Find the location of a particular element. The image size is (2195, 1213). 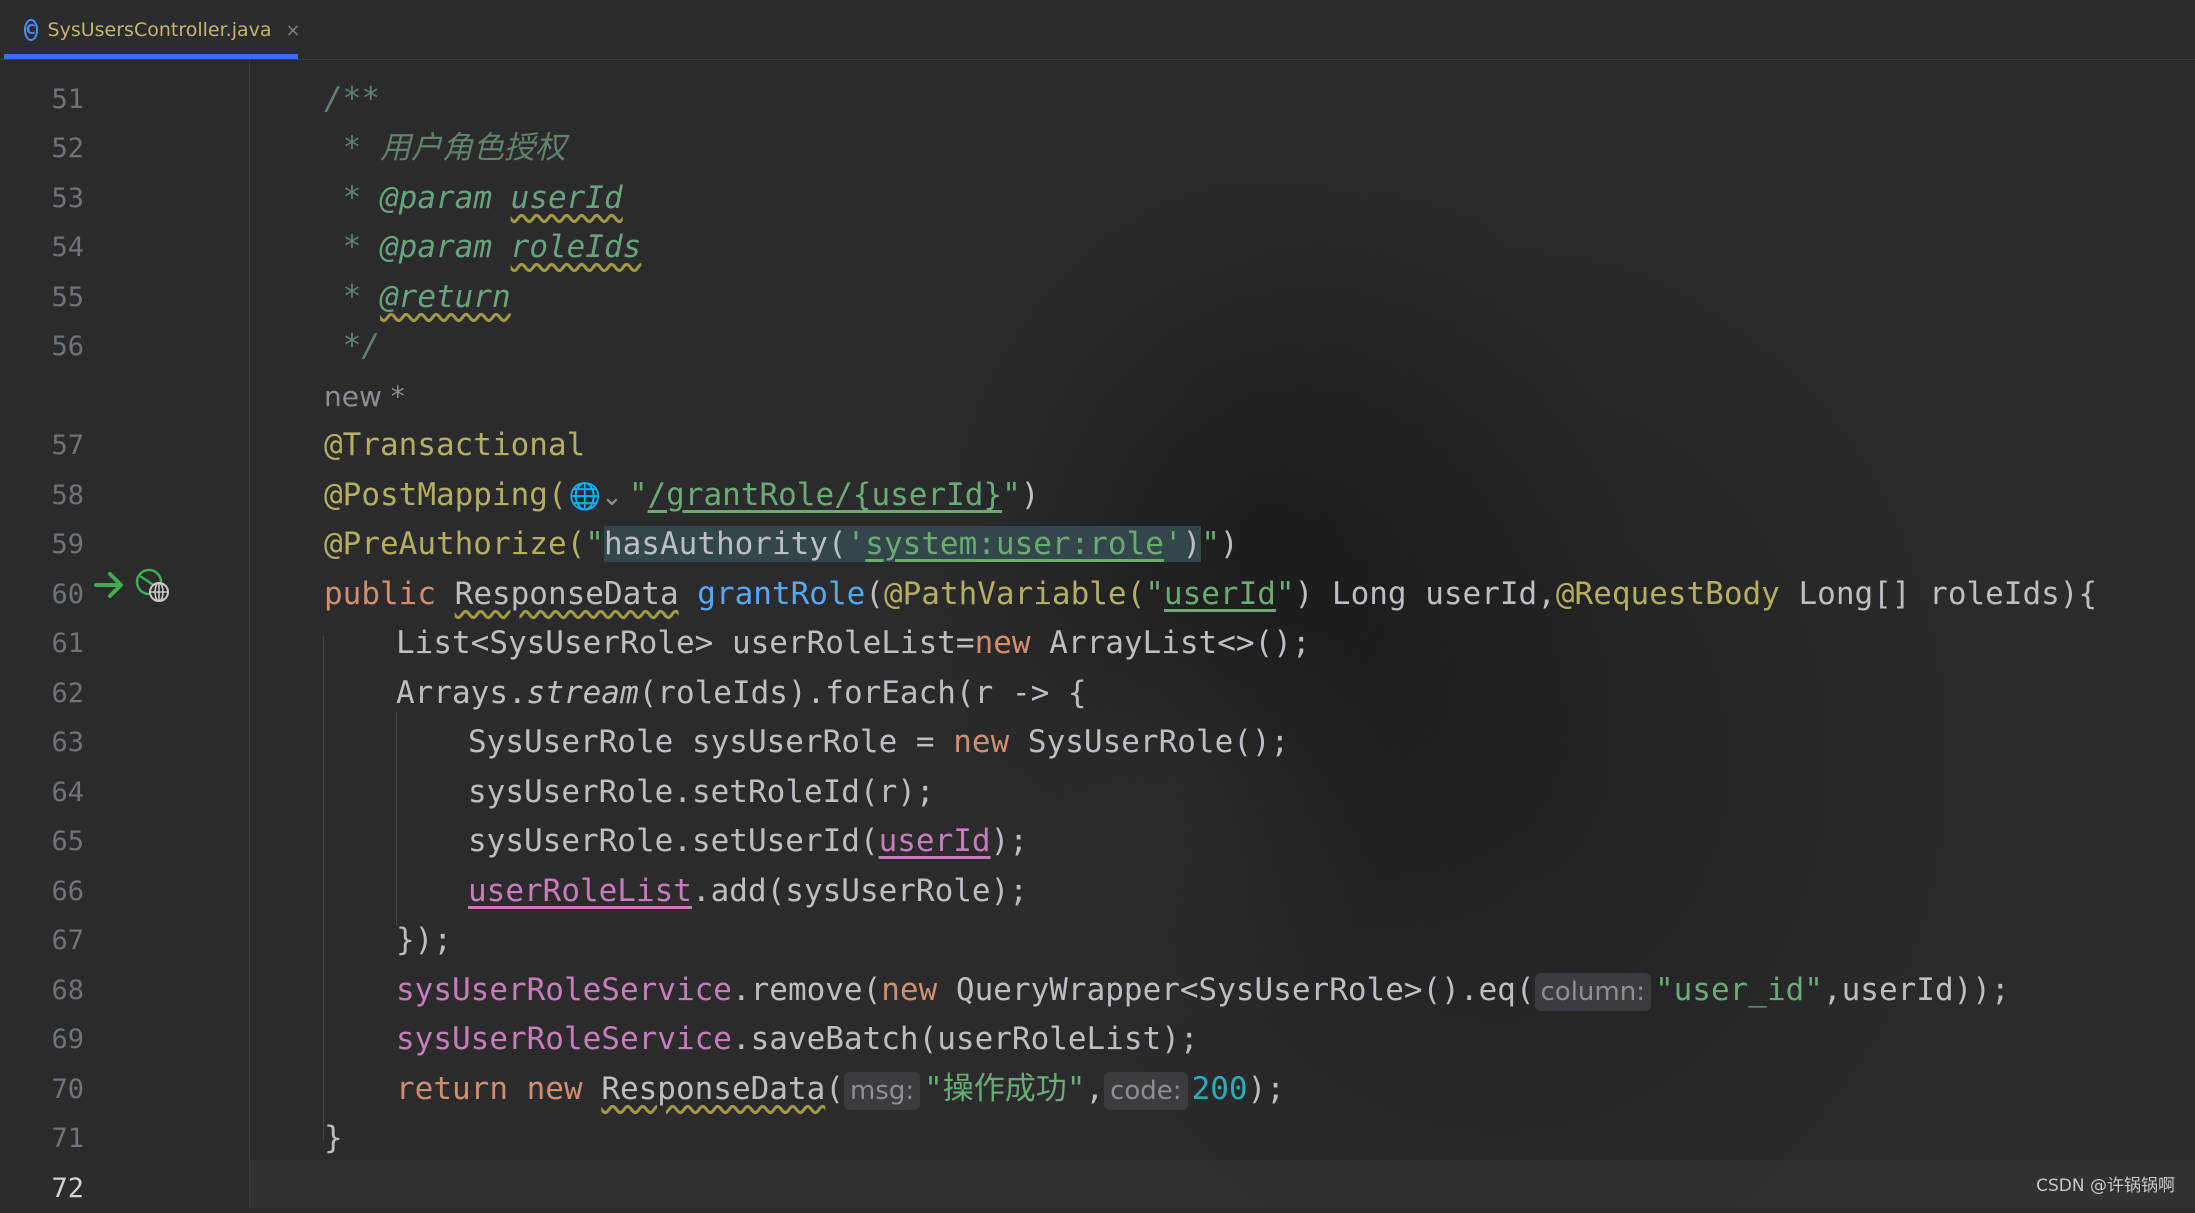

line-number: 60 is located at coordinates (67, 594).